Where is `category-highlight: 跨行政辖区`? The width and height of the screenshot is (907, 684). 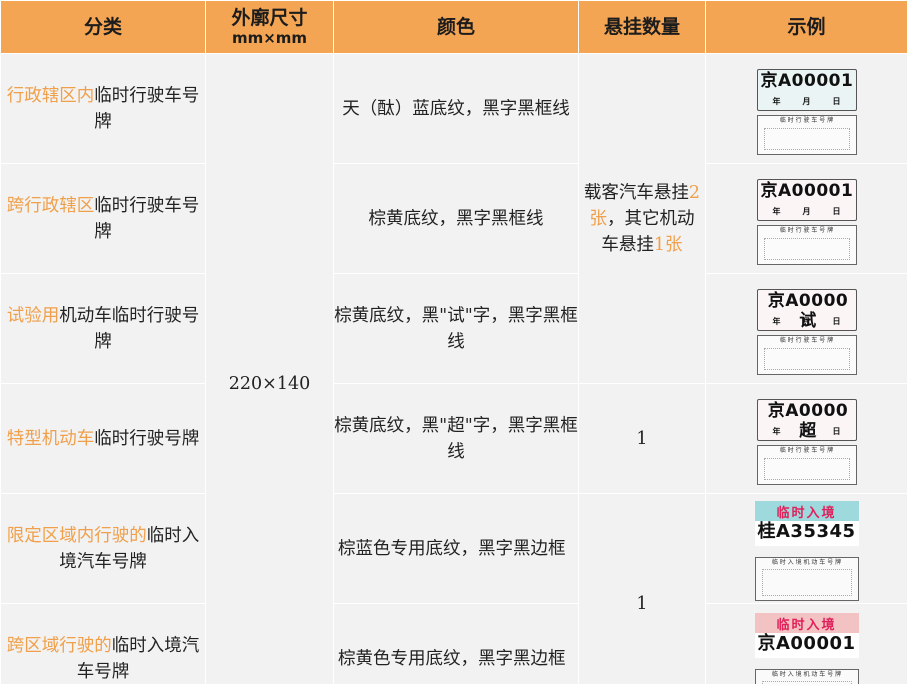
category-highlight: 跨行政辖区 is located at coordinates (50, 205).